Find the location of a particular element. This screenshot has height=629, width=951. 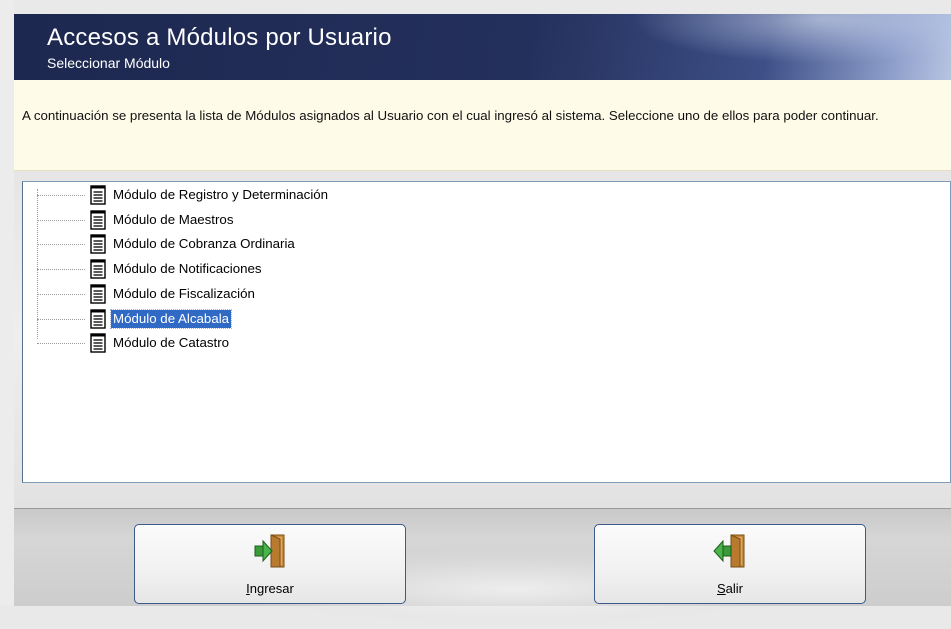

ingresar-button: Ingresar is located at coordinates (270, 564).